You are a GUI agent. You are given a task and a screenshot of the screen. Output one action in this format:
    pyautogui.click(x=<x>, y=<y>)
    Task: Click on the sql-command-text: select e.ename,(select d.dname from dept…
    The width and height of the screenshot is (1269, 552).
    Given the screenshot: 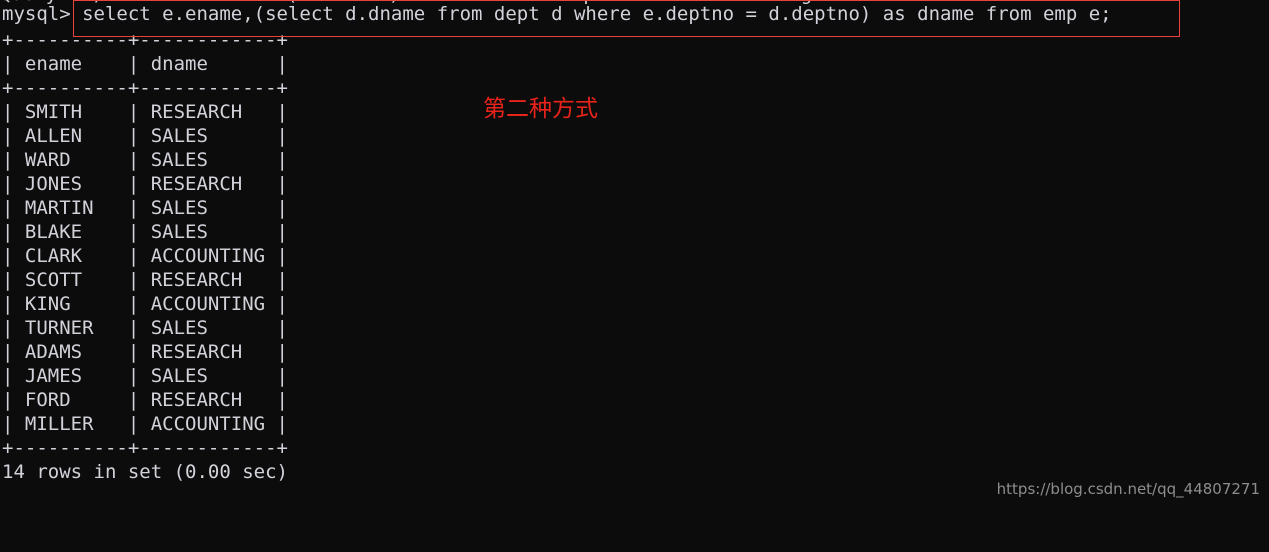 What is the action you would take?
    pyautogui.click(x=591, y=14)
    